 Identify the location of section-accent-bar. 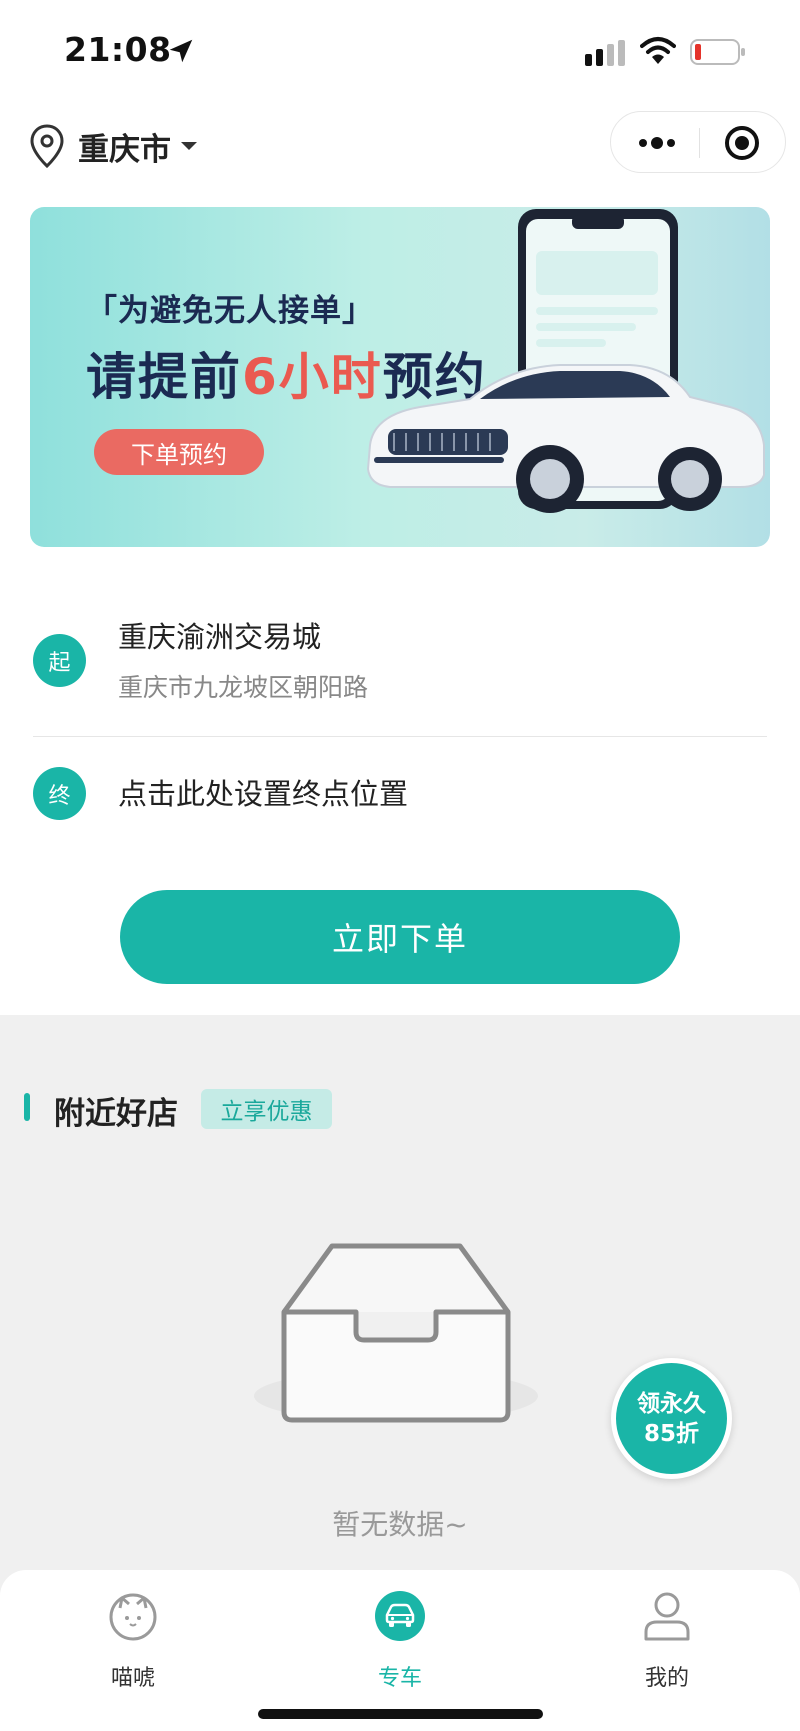
(27, 1107).